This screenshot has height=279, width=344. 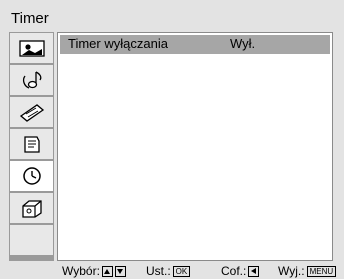 I want to click on sidebar-item-picture, so click(x=31, y=48).